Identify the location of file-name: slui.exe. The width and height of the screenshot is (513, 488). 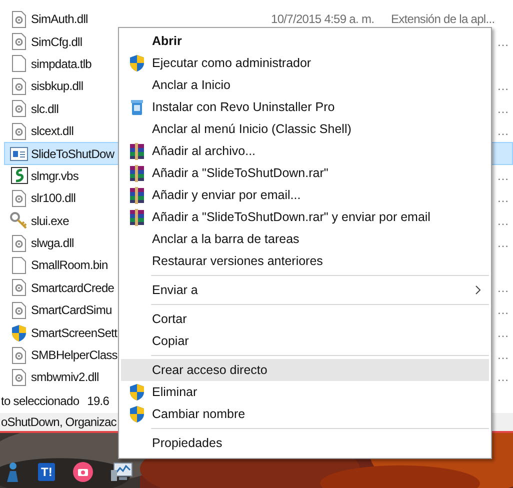
(50, 221).